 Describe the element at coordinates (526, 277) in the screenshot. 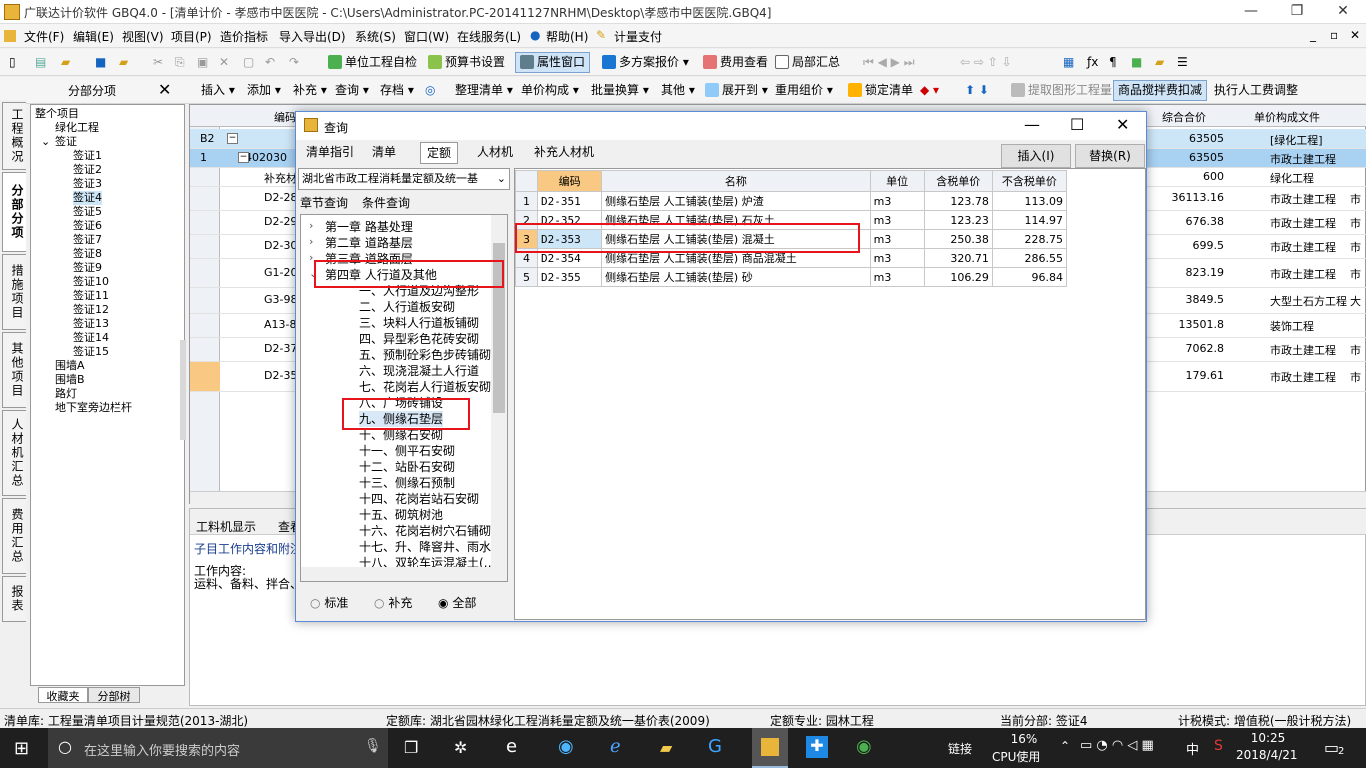

I see `quota-cell-n: 5` at that location.